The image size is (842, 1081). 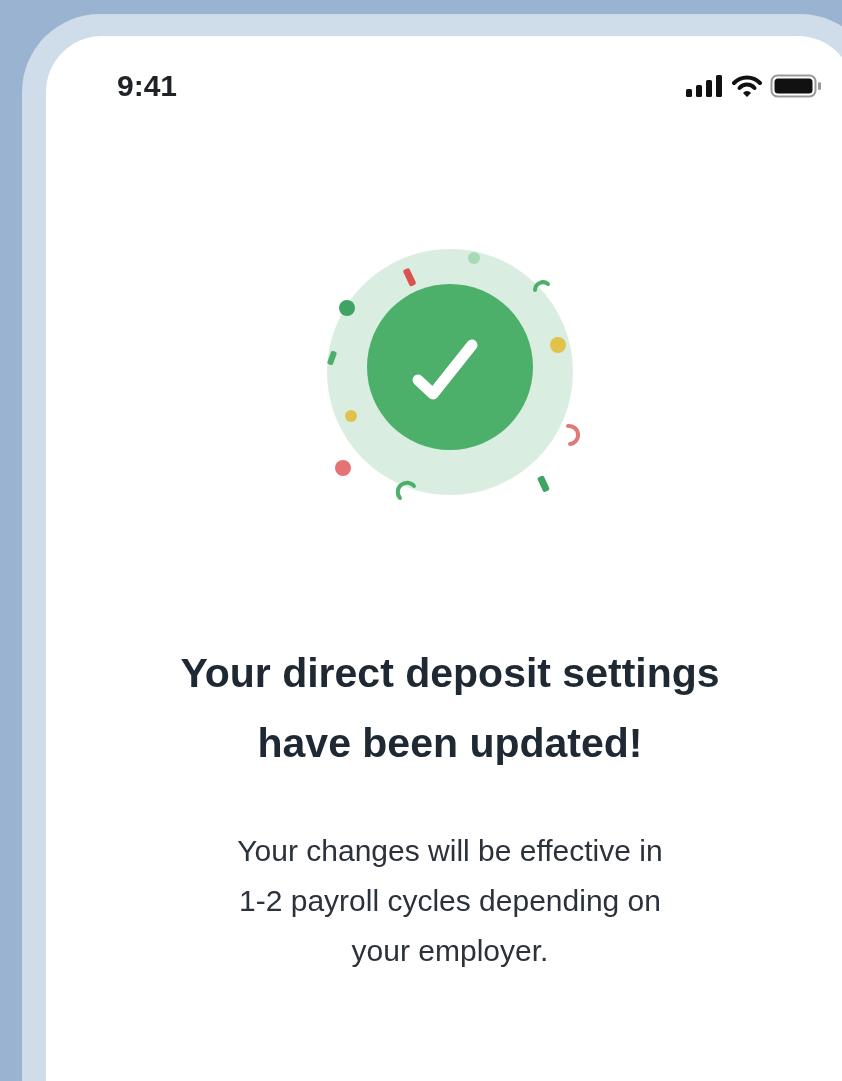 I want to click on wifi-icon, so click(x=747, y=86).